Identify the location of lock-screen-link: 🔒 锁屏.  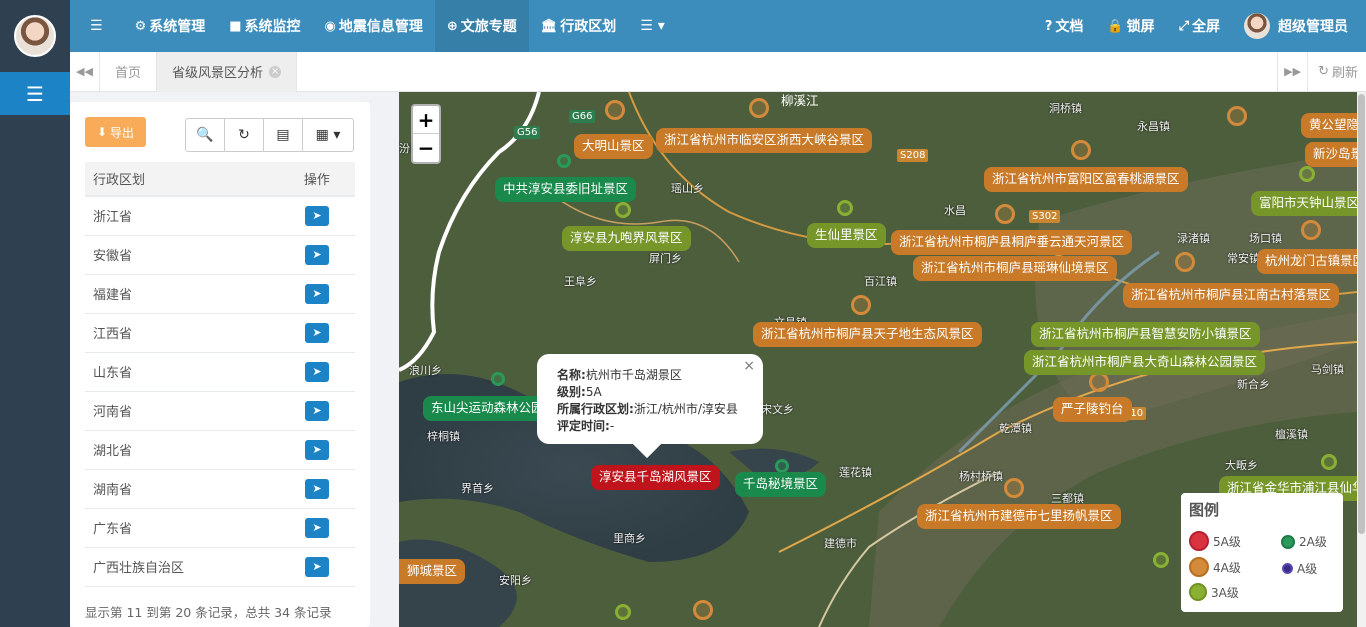
(1130, 26).